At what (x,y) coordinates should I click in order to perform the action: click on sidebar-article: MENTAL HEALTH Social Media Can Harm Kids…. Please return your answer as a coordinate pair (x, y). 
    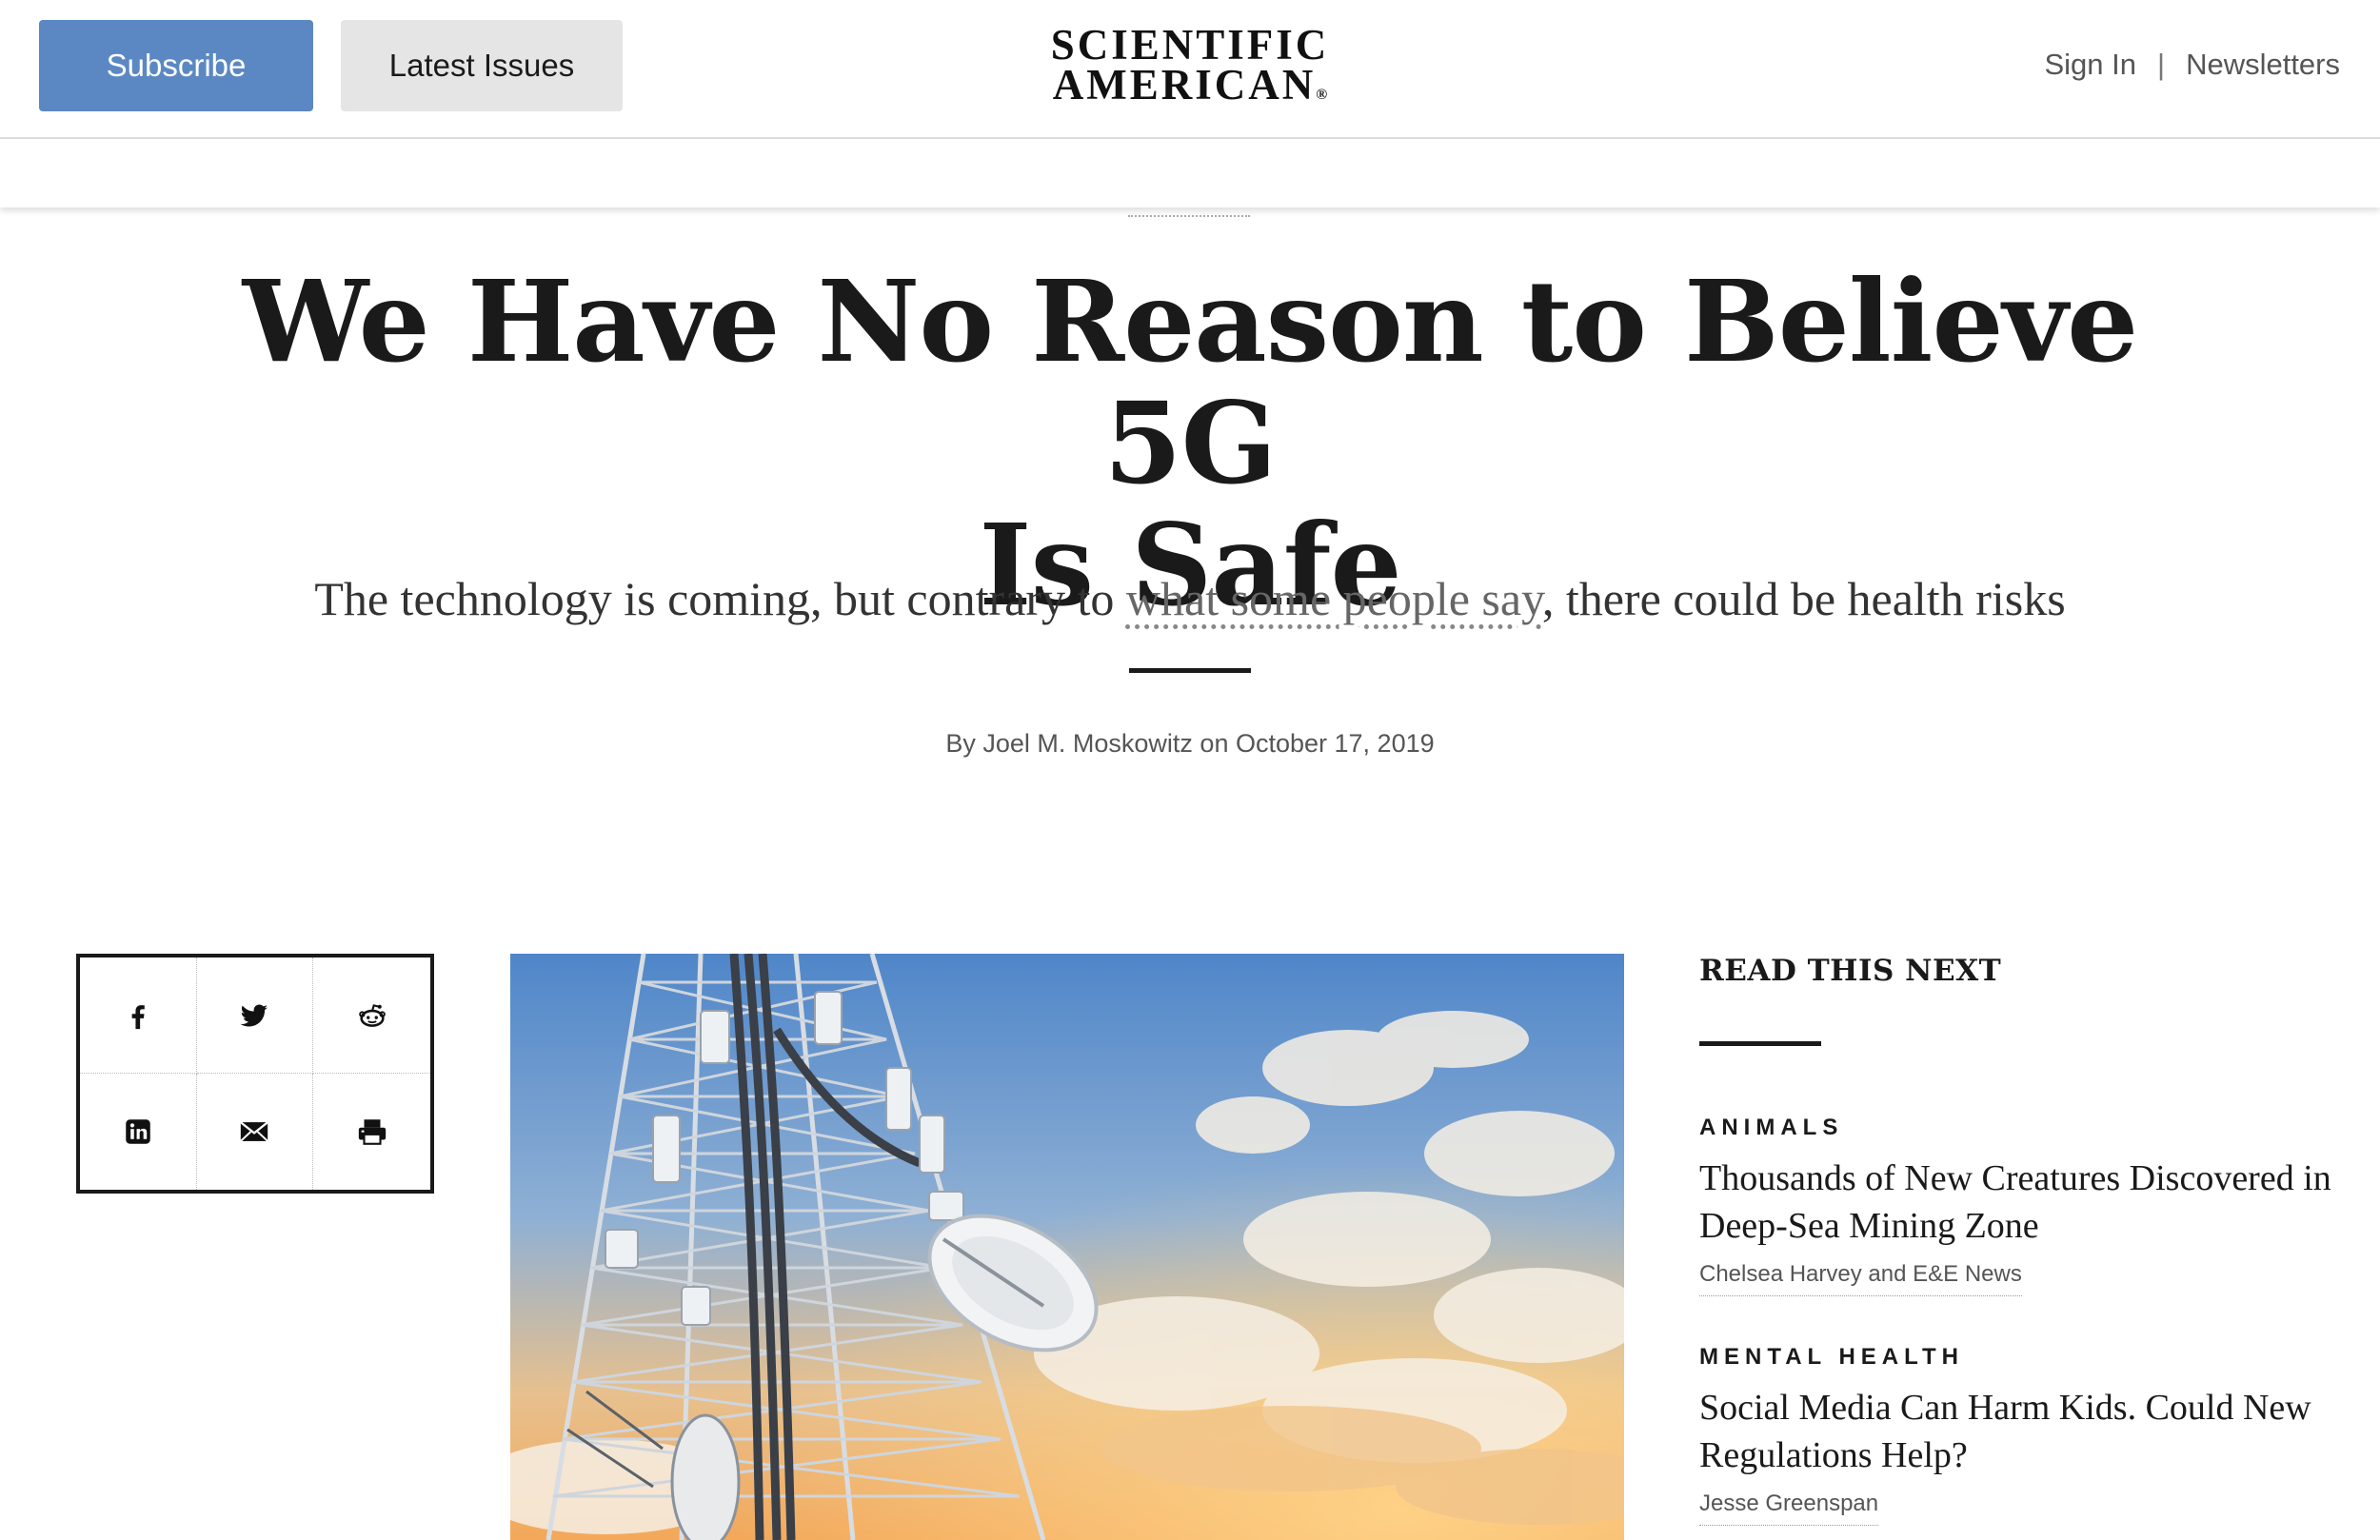
    Looking at the image, I should click on (2023, 1435).